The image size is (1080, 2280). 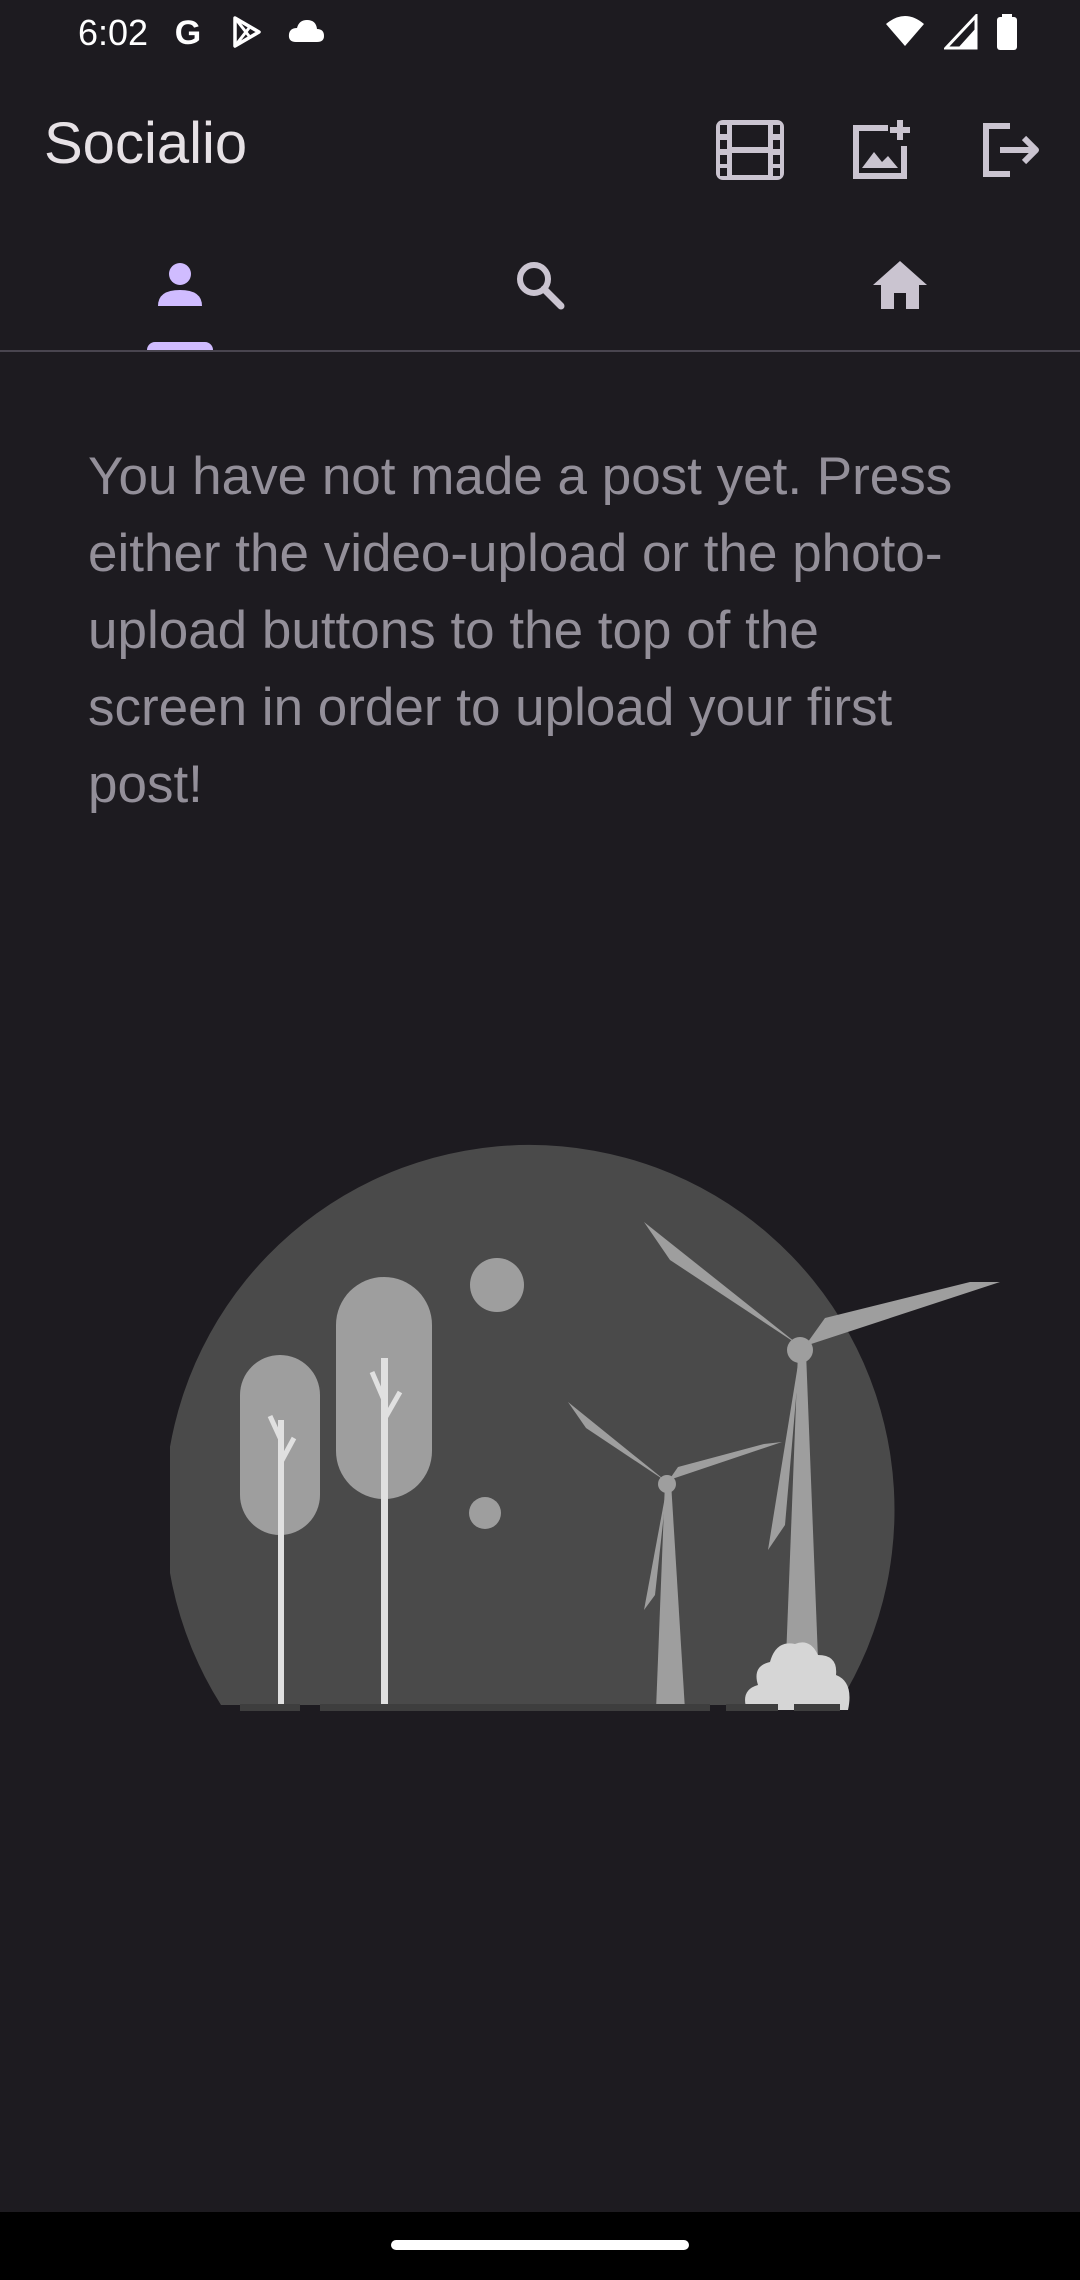 I want to click on logout-button, so click(x=1012, y=150).